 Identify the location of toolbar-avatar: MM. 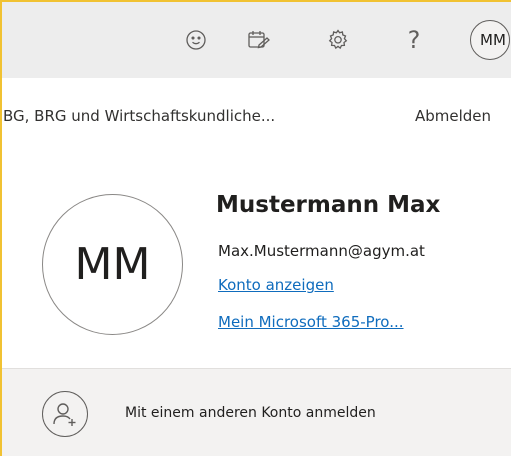
(490, 40).